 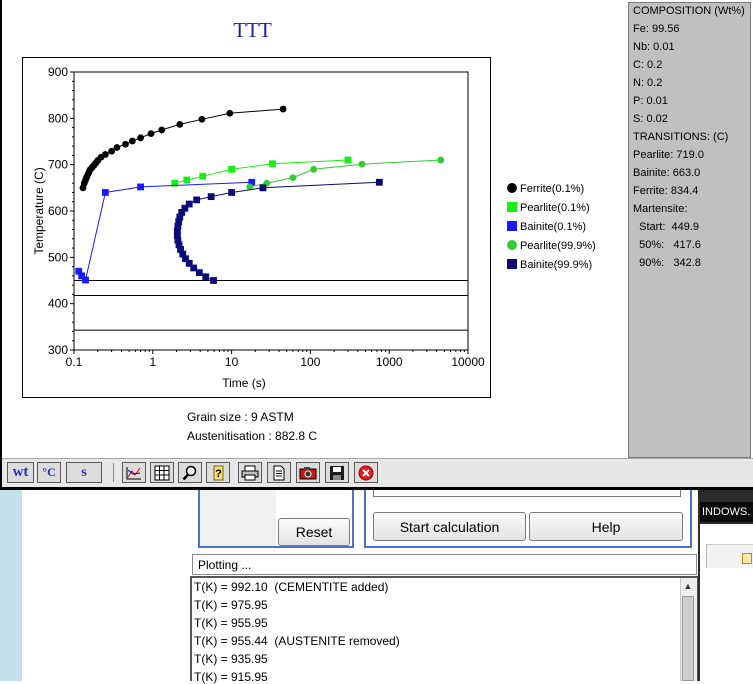 I want to click on start-calculation-button: Start calculation, so click(x=449, y=526).